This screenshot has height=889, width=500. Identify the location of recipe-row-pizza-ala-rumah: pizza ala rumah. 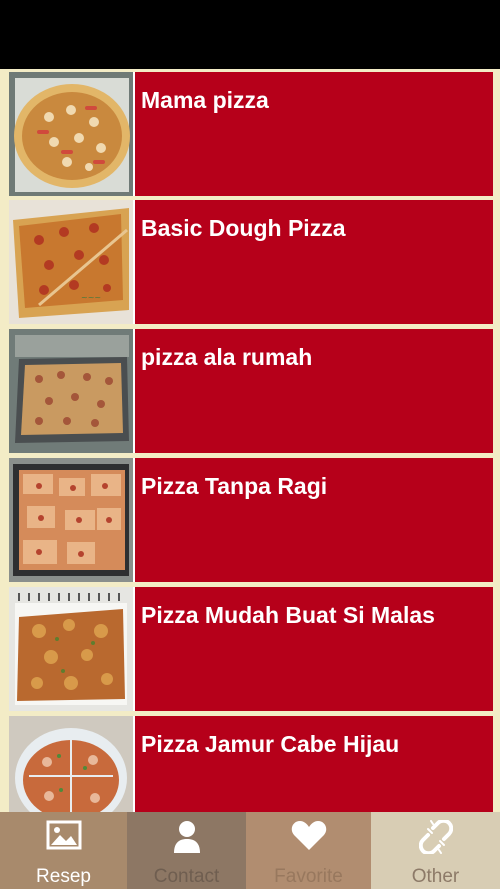
(251, 391).